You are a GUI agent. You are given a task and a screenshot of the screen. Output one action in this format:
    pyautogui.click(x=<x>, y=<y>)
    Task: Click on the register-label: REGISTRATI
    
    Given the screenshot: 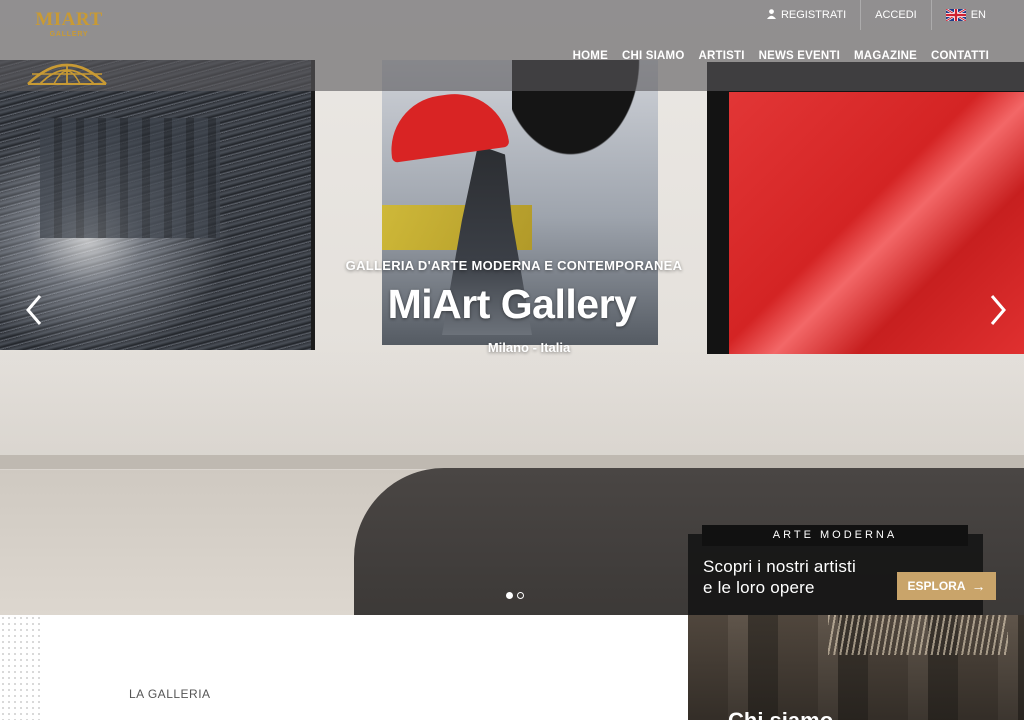 What is the action you would take?
    pyautogui.click(x=813, y=15)
    